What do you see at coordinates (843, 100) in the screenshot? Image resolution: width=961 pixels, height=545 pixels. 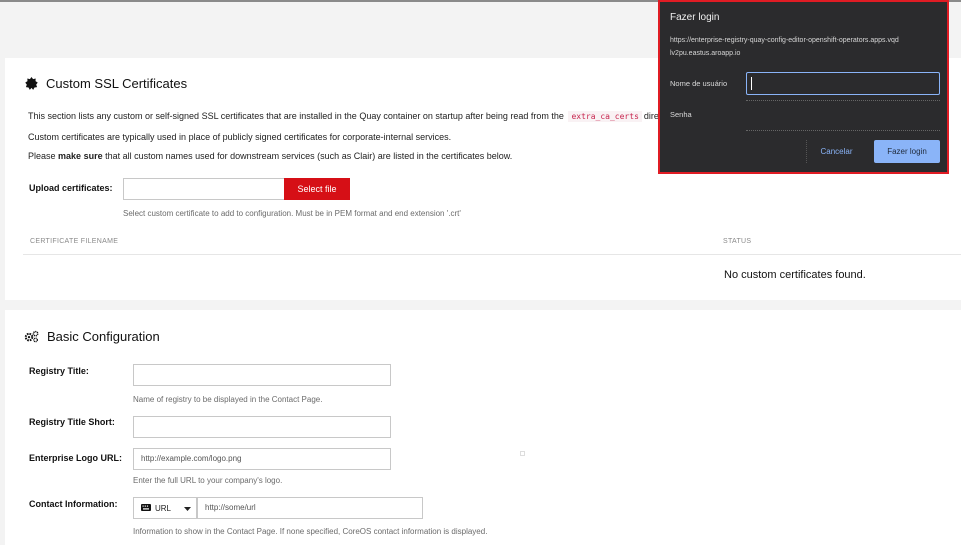 I see `username-divider` at bounding box center [843, 100].